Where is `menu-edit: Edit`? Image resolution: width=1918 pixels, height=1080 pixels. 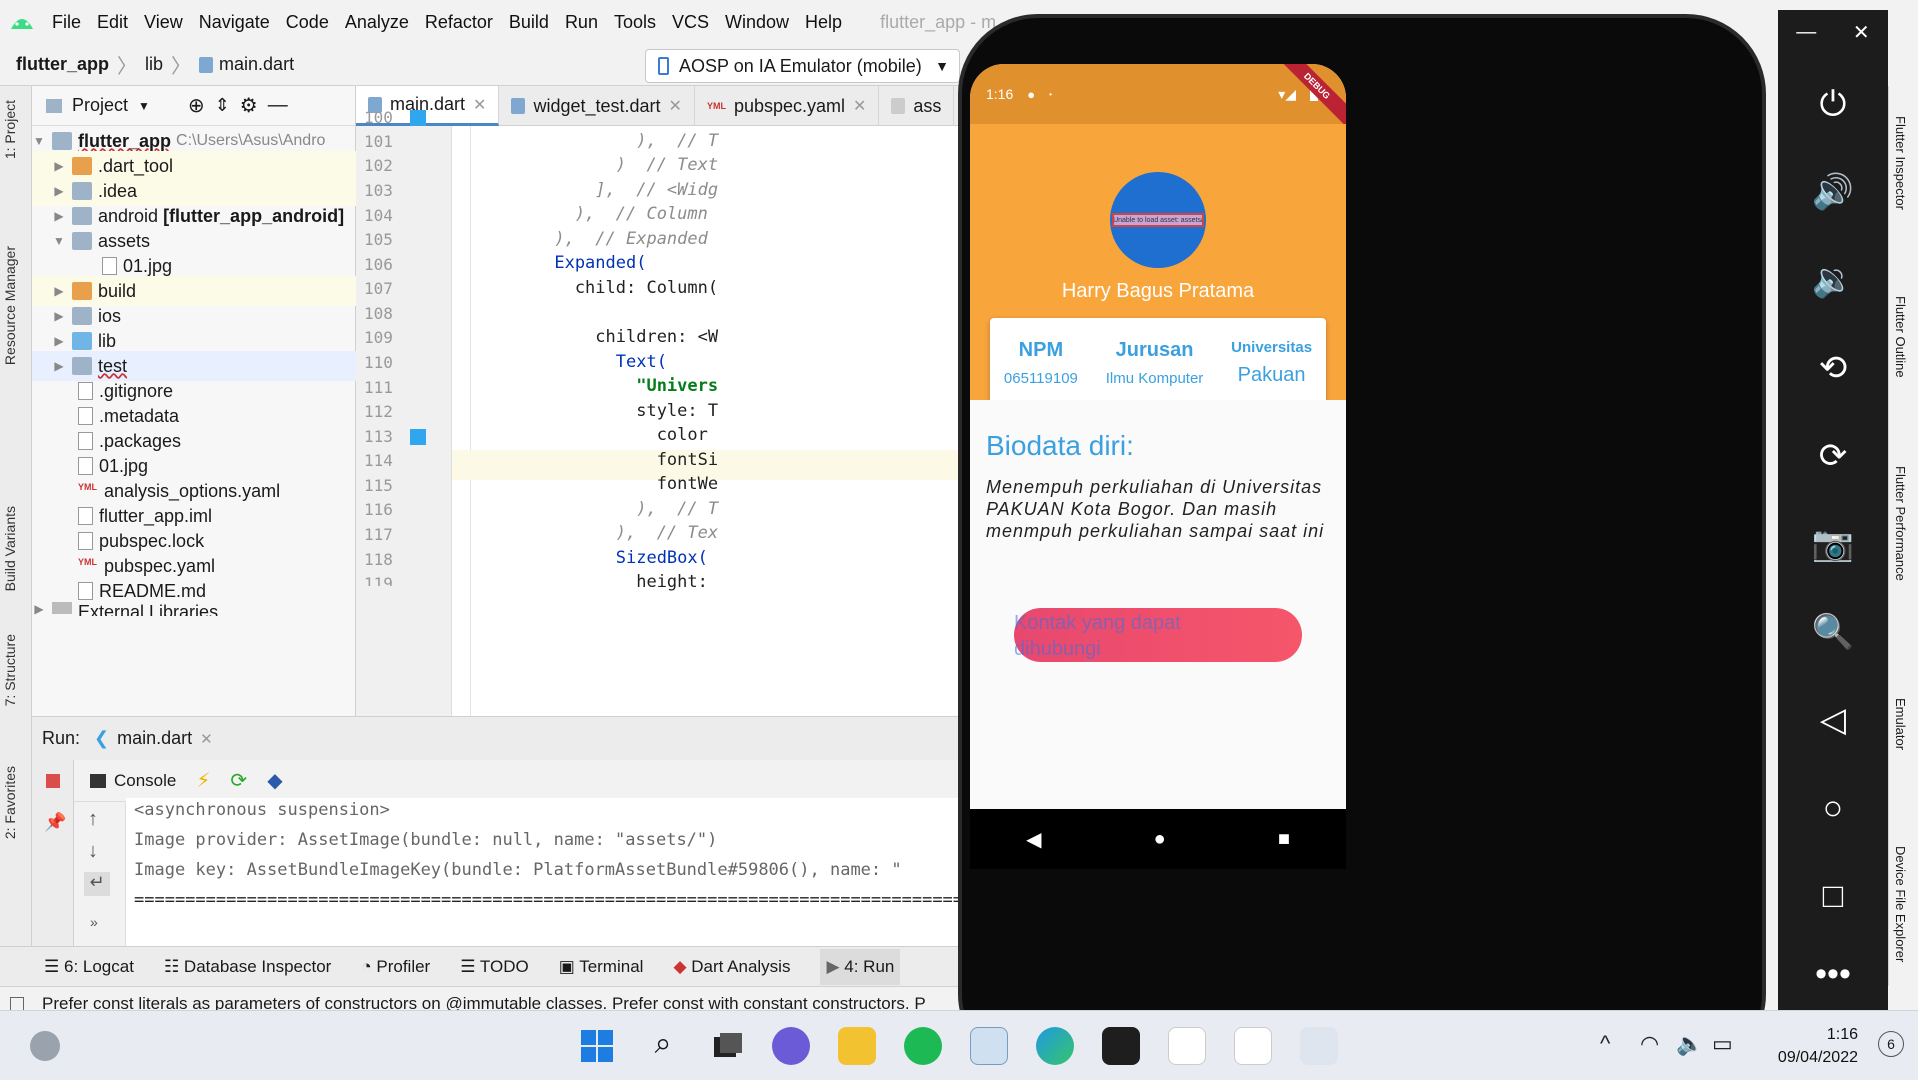
menu-edit: Edit is located at coordinates (112, 22).